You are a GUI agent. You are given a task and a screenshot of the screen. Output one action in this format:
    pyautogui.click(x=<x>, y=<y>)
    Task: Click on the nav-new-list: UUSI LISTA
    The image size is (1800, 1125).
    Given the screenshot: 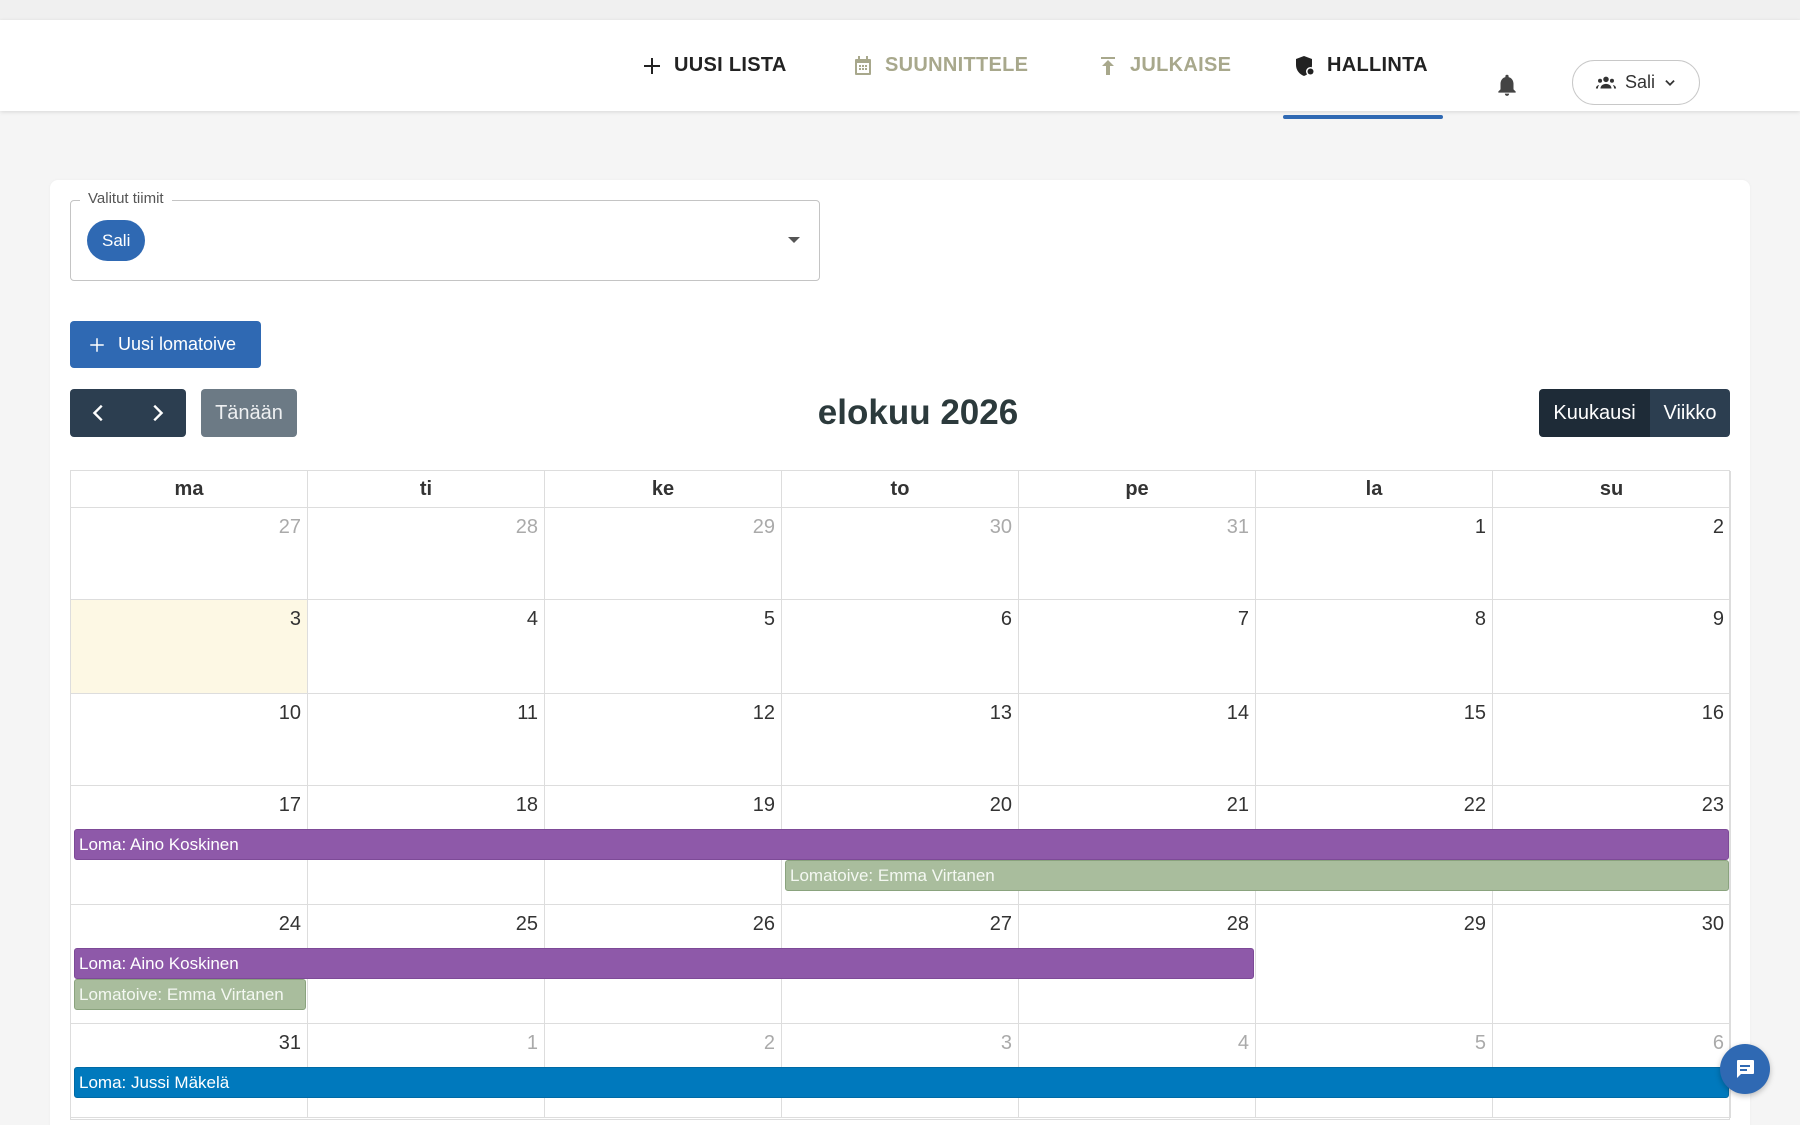 What is the action you would take?
    pyautogui.click(x=713, y=65)
    